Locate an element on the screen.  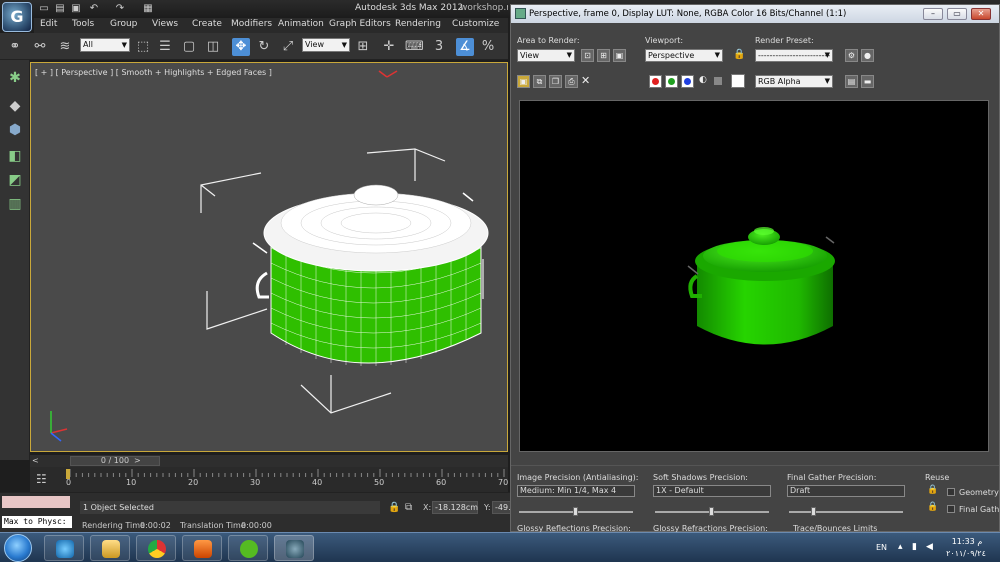
final-gather-checkbox is located at coordinates (951, 509).